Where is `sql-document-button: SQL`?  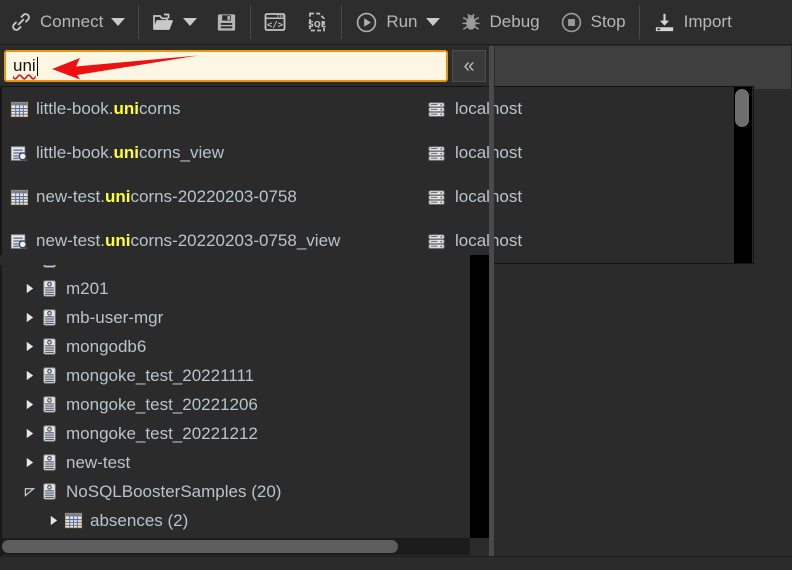 sql-document-button: SQL is located at coordinates (317, 22).